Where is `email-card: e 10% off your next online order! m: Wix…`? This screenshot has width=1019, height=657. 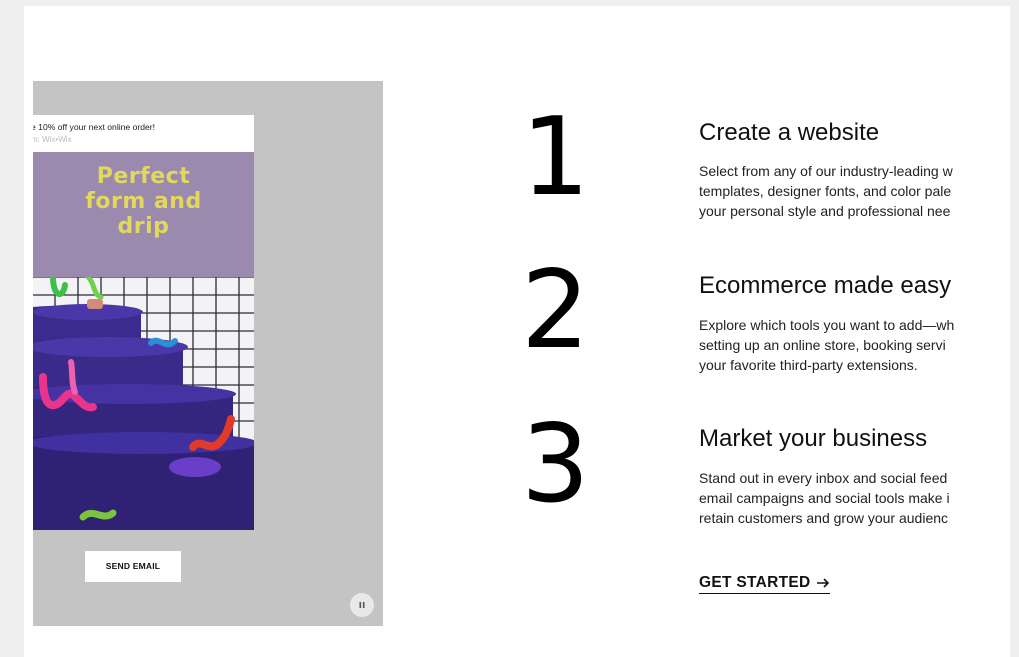 email-card: e 10% off your next online order! m: Wix… is located at coordinates (143, 322).